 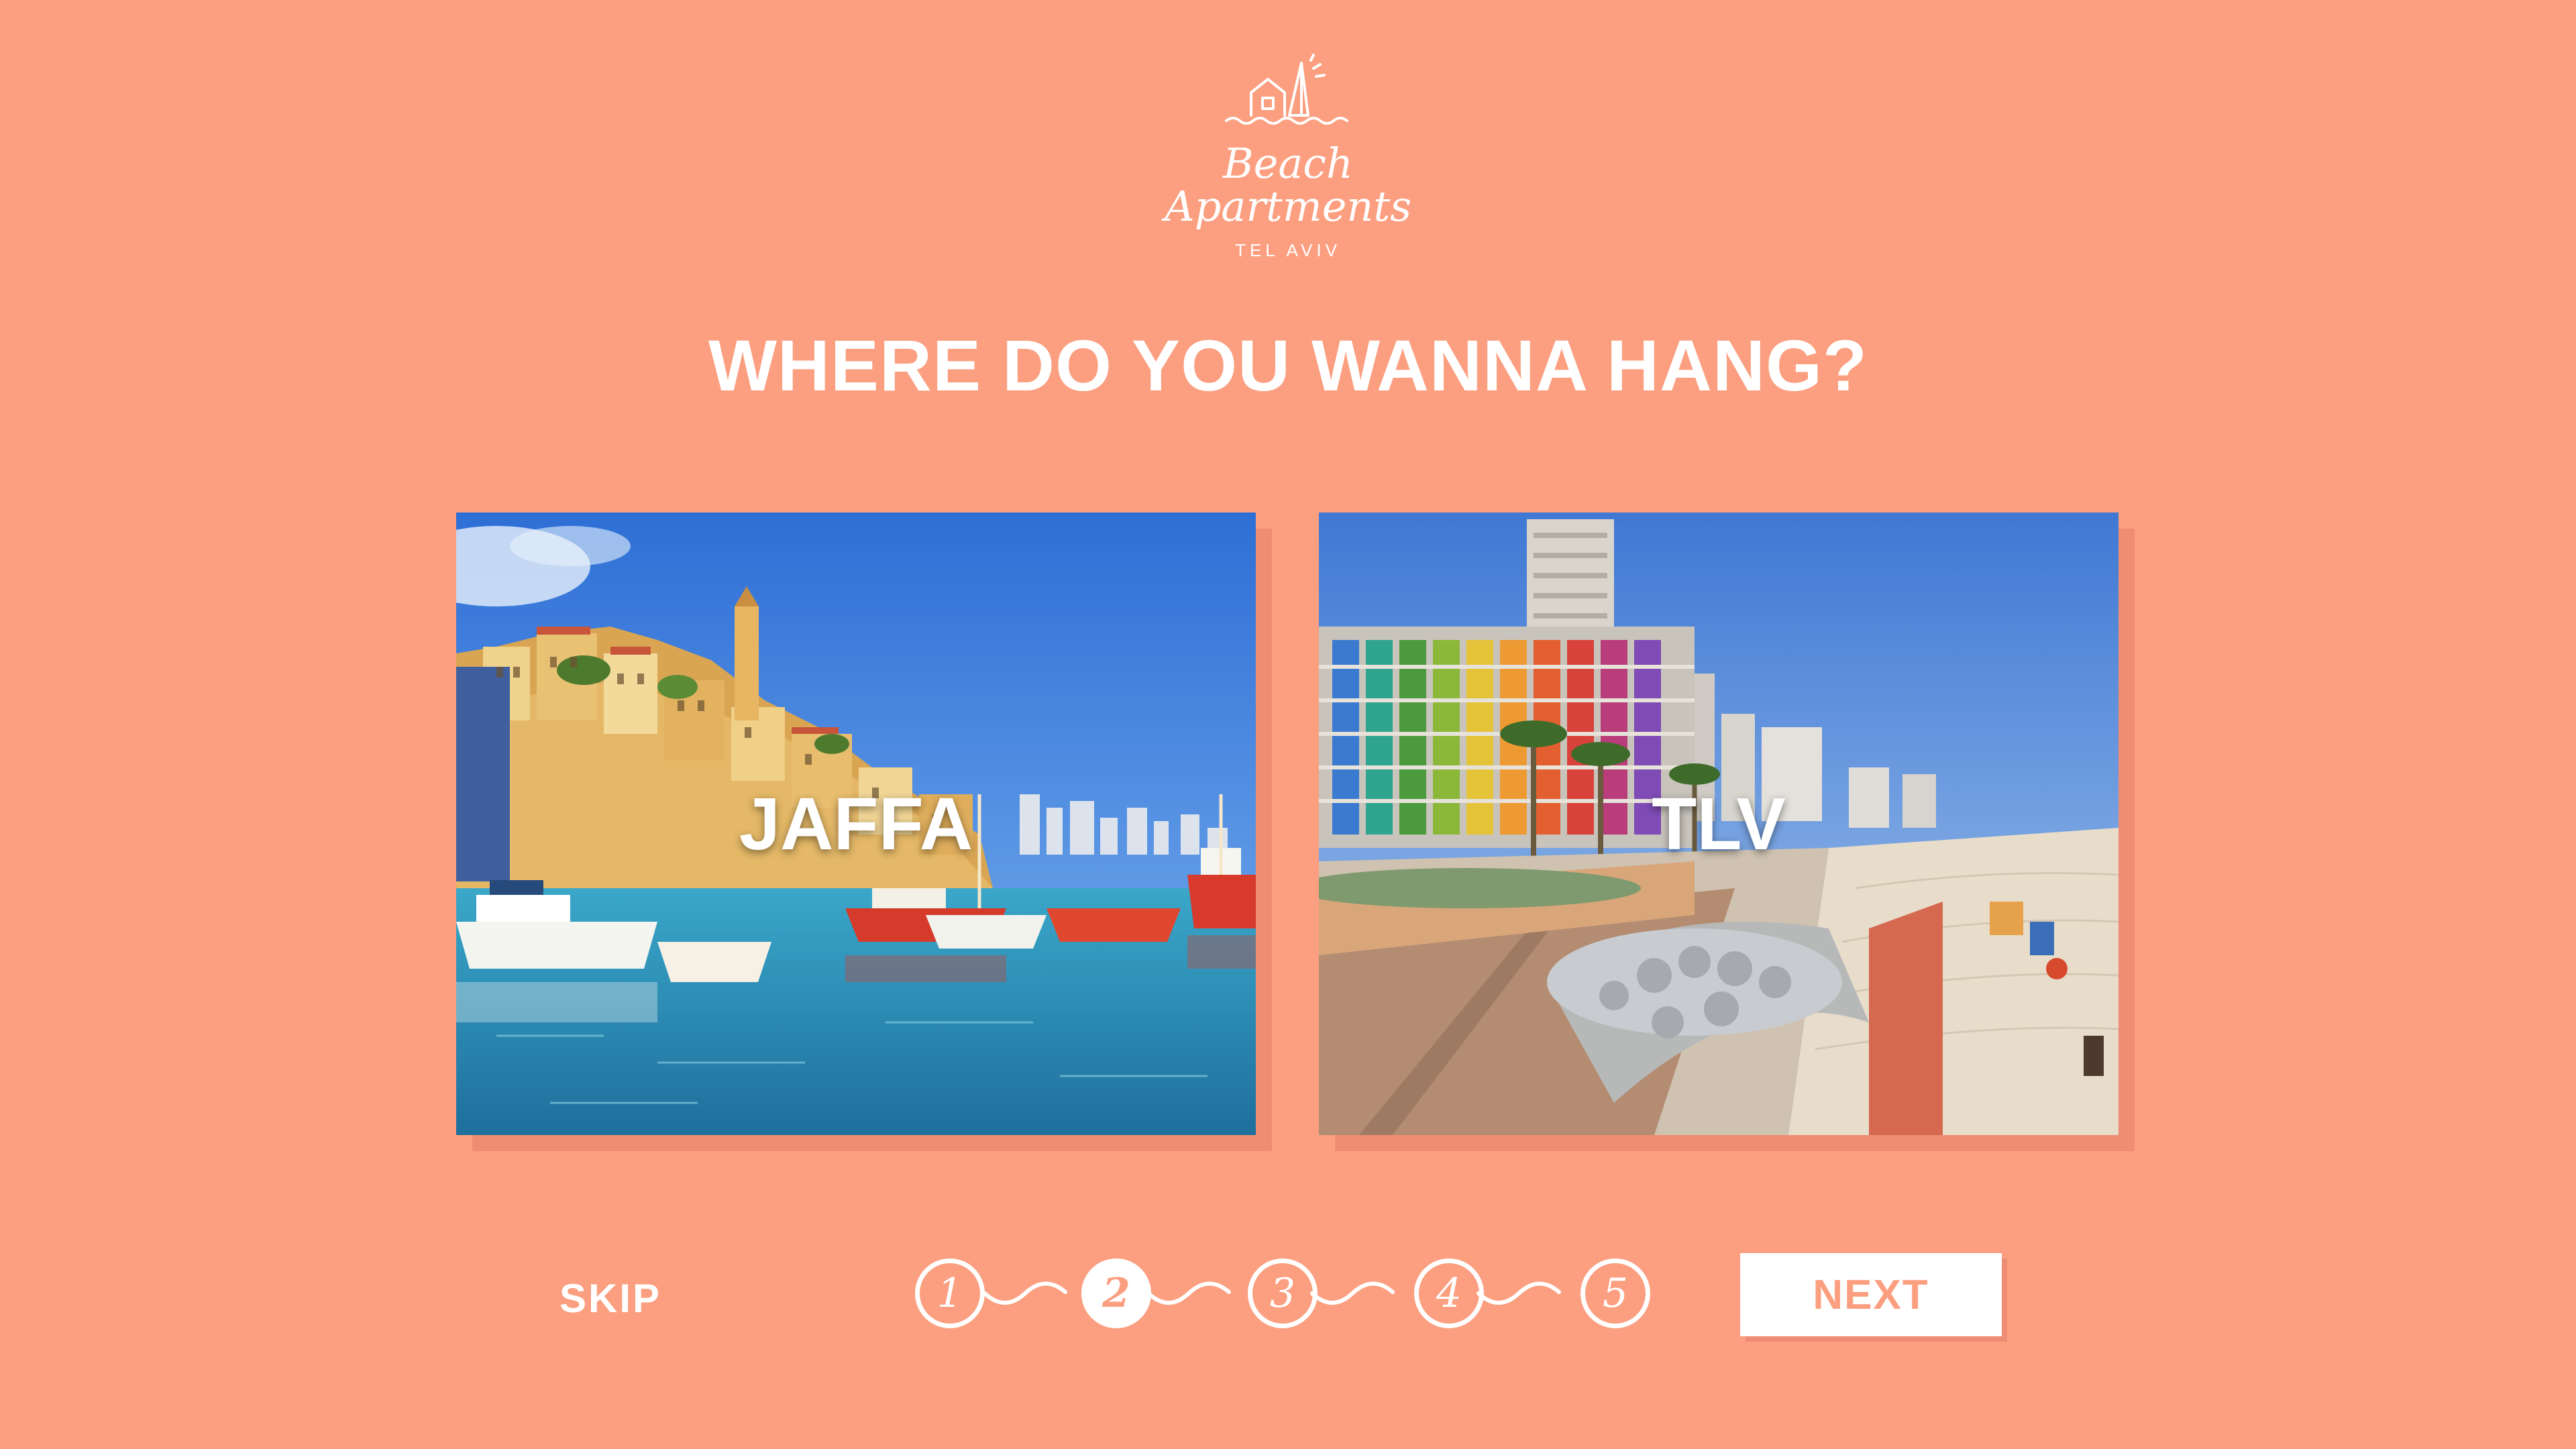 I want to click on option-label-jaffa: JAFFA, so click(x=856, y=823).